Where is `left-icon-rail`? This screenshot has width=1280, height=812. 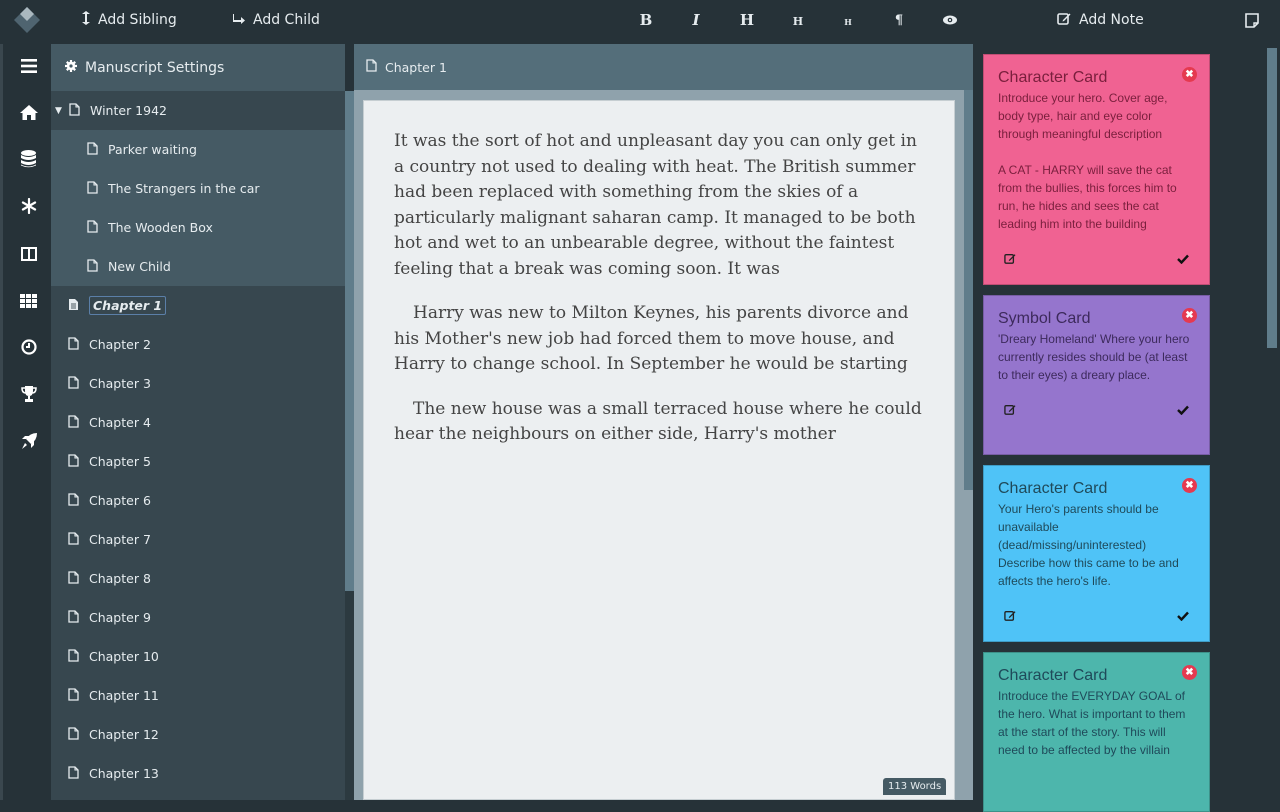 left-icon-rail is located at coordinates (25, 422).